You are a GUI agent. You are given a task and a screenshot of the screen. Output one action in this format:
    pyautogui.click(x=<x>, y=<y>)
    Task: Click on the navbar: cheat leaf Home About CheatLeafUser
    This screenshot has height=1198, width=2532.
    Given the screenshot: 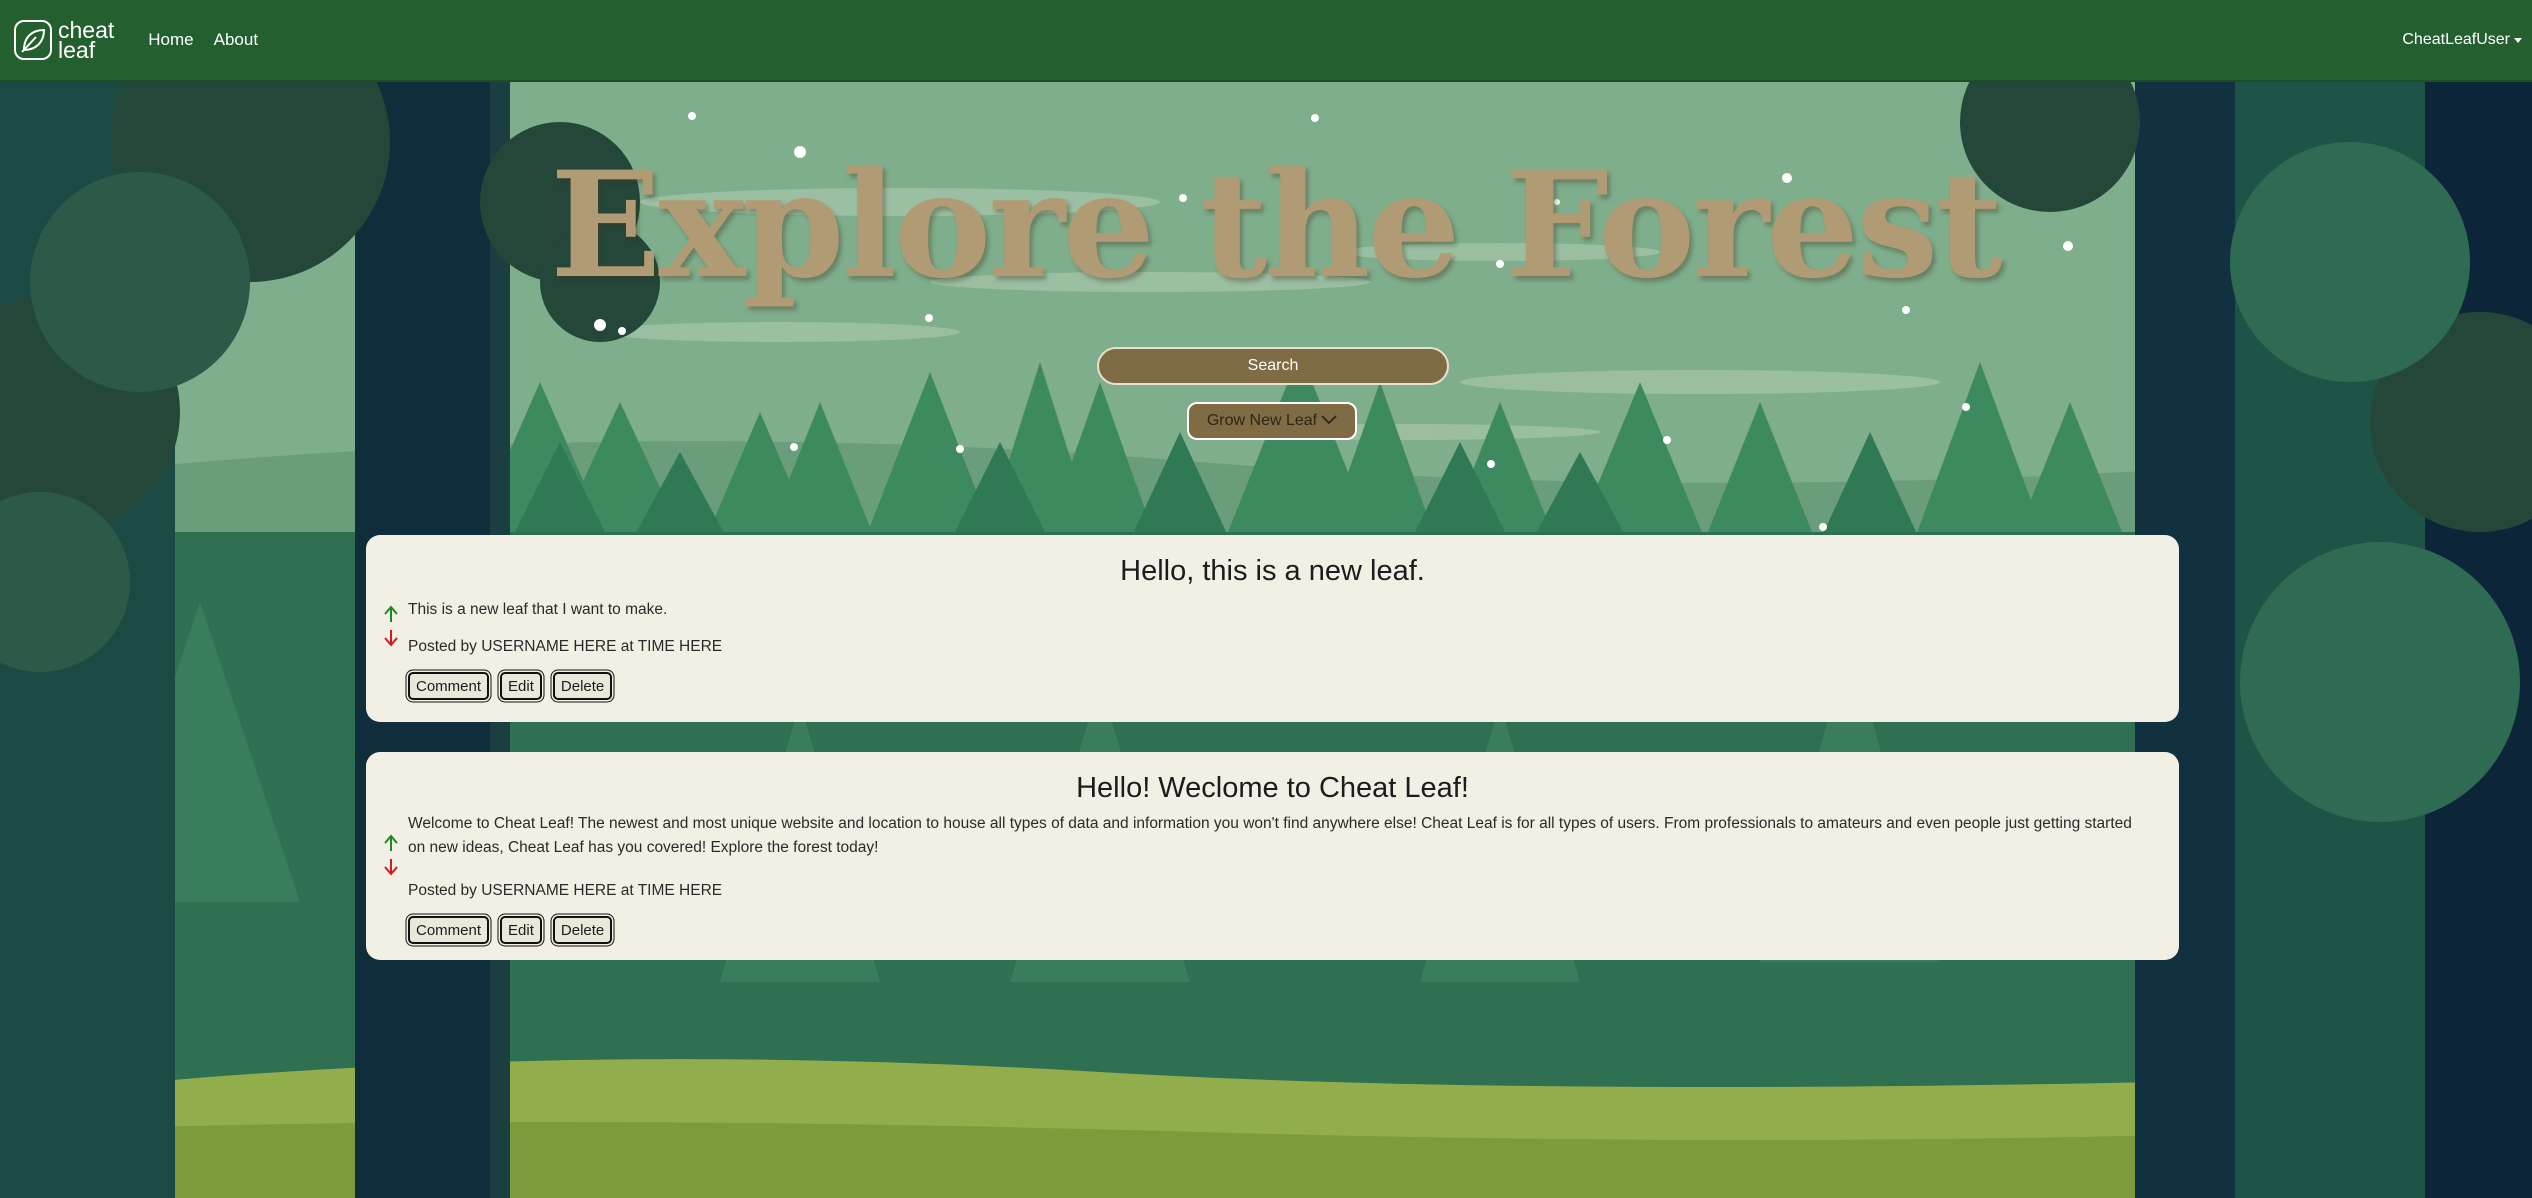 What is the action you would take?
    pyautogui.click(x=1266, y=41)
    